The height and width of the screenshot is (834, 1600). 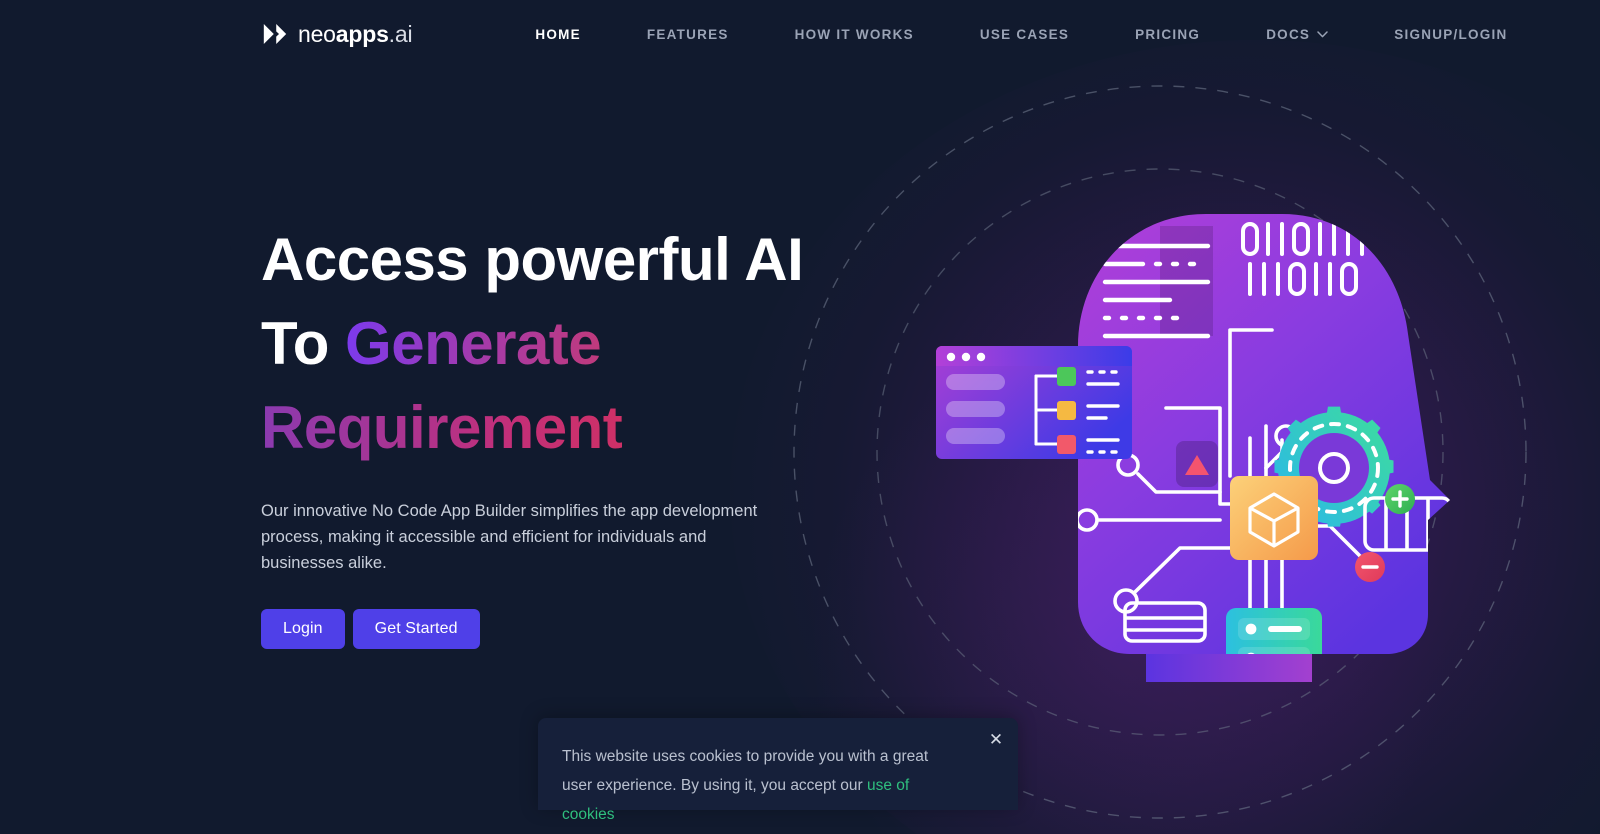 I want to click on chevron-down-icon, so click(x=1322, y=33).